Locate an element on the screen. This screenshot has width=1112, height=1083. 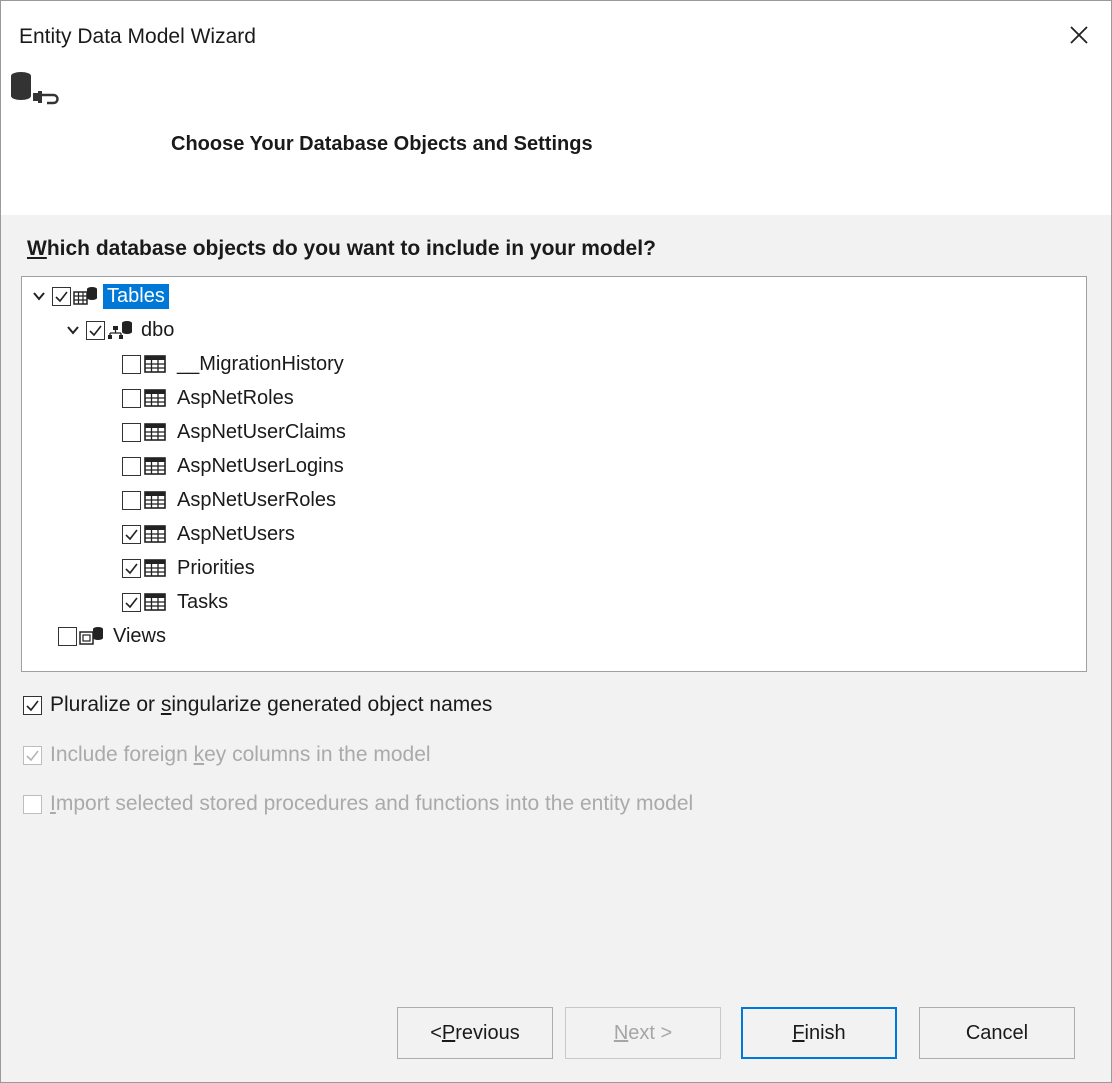
table-label: AspNetUsers is located at coordinates (236, 534).